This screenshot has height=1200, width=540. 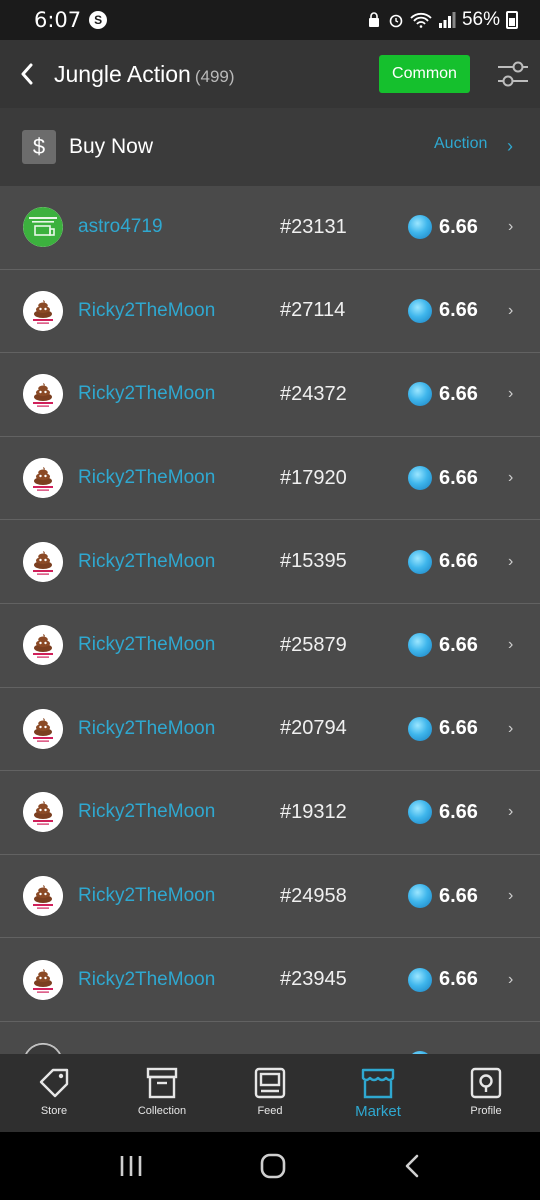 I want to click on signal-icon, so click(x=447, y=20).